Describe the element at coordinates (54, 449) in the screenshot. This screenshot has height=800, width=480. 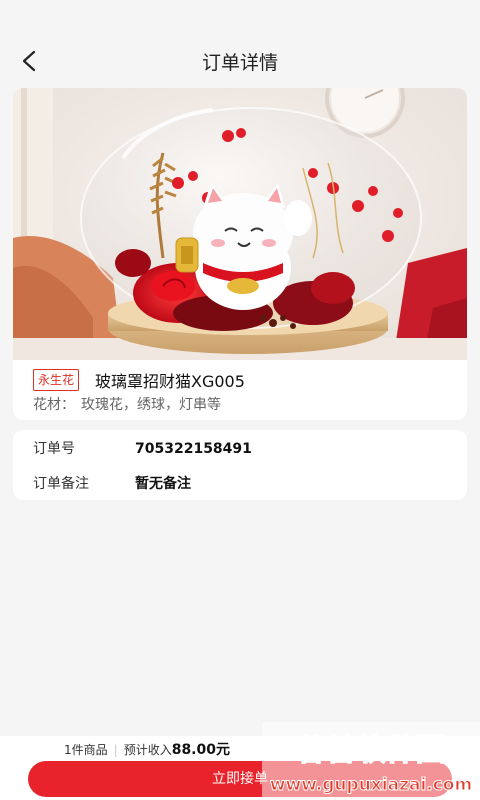
I see `order-number-label: 订单号` at that location.